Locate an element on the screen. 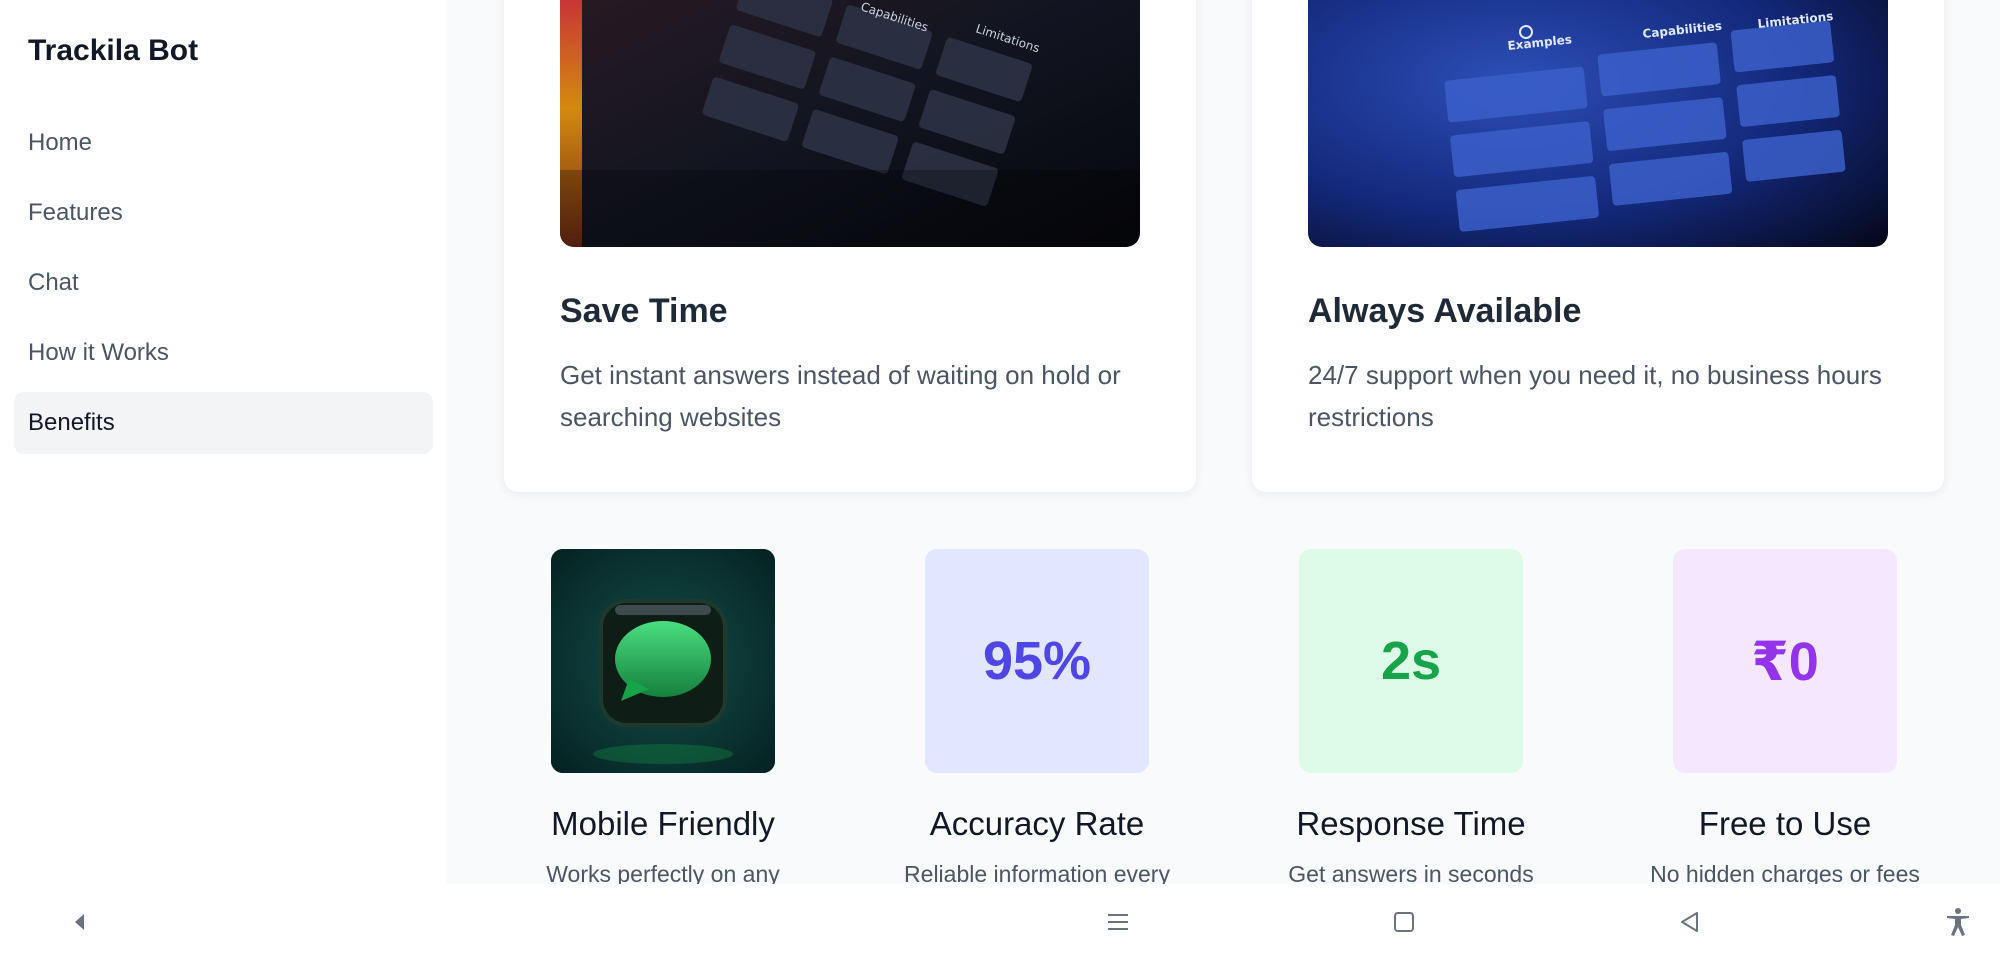 The width and height of the screenshot is (2000, 960). sidebar-item-benefits: Benefits is located at coordinates (223, 423).